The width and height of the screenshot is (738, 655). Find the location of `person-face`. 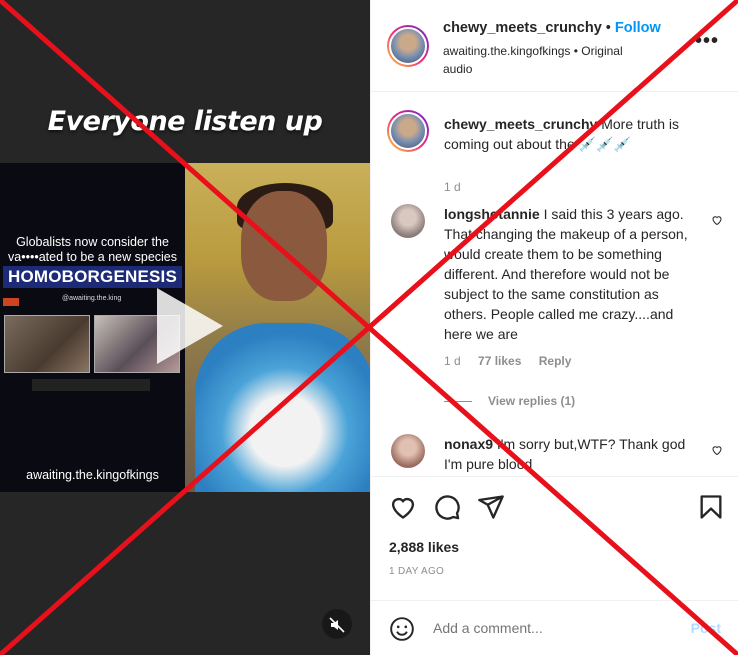

person-face is located at coordinates (284, 246).